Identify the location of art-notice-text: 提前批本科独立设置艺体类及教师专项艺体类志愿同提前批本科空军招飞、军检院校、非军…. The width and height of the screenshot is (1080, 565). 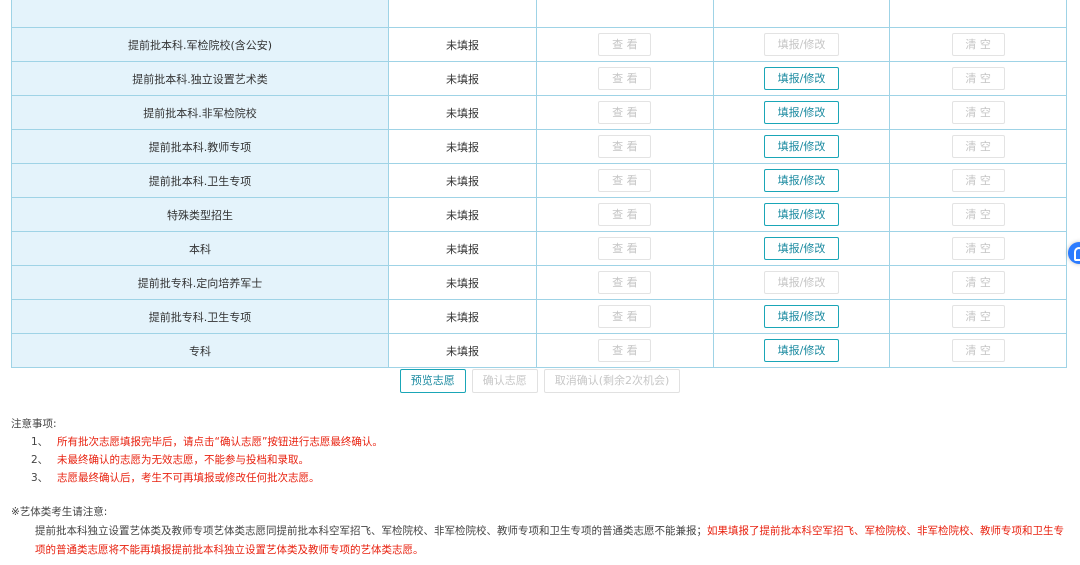
(371, 531).